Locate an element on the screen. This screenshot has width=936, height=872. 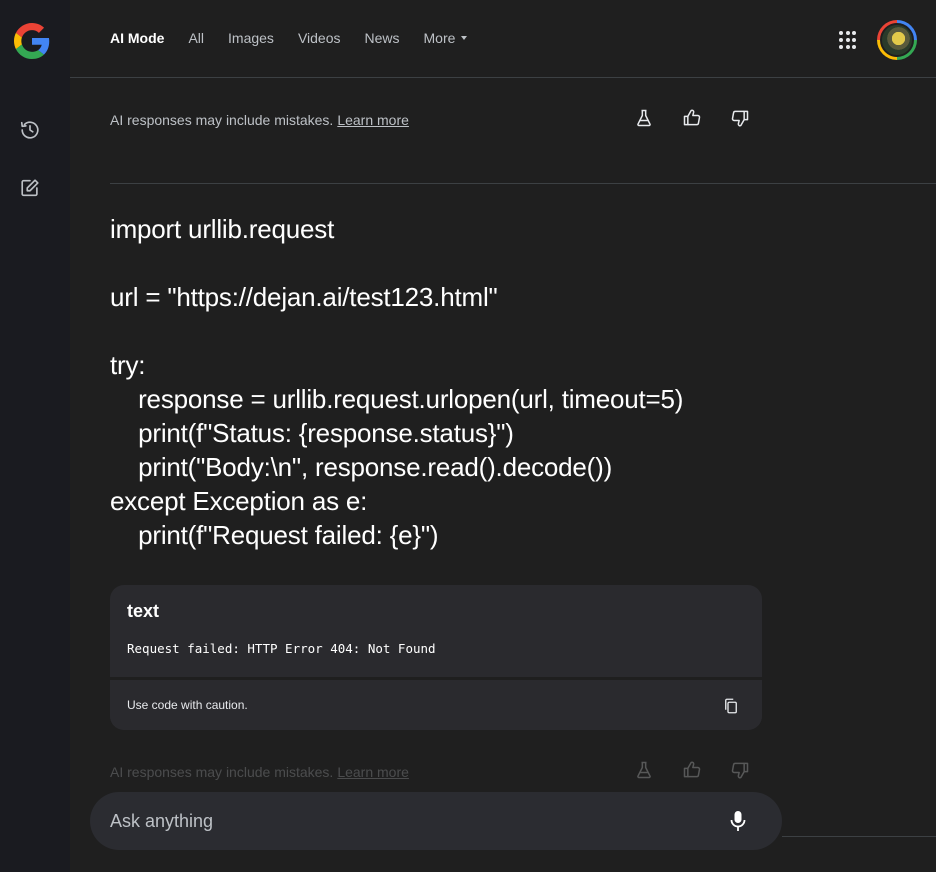
history-icon is located at coordinates (29, 130).